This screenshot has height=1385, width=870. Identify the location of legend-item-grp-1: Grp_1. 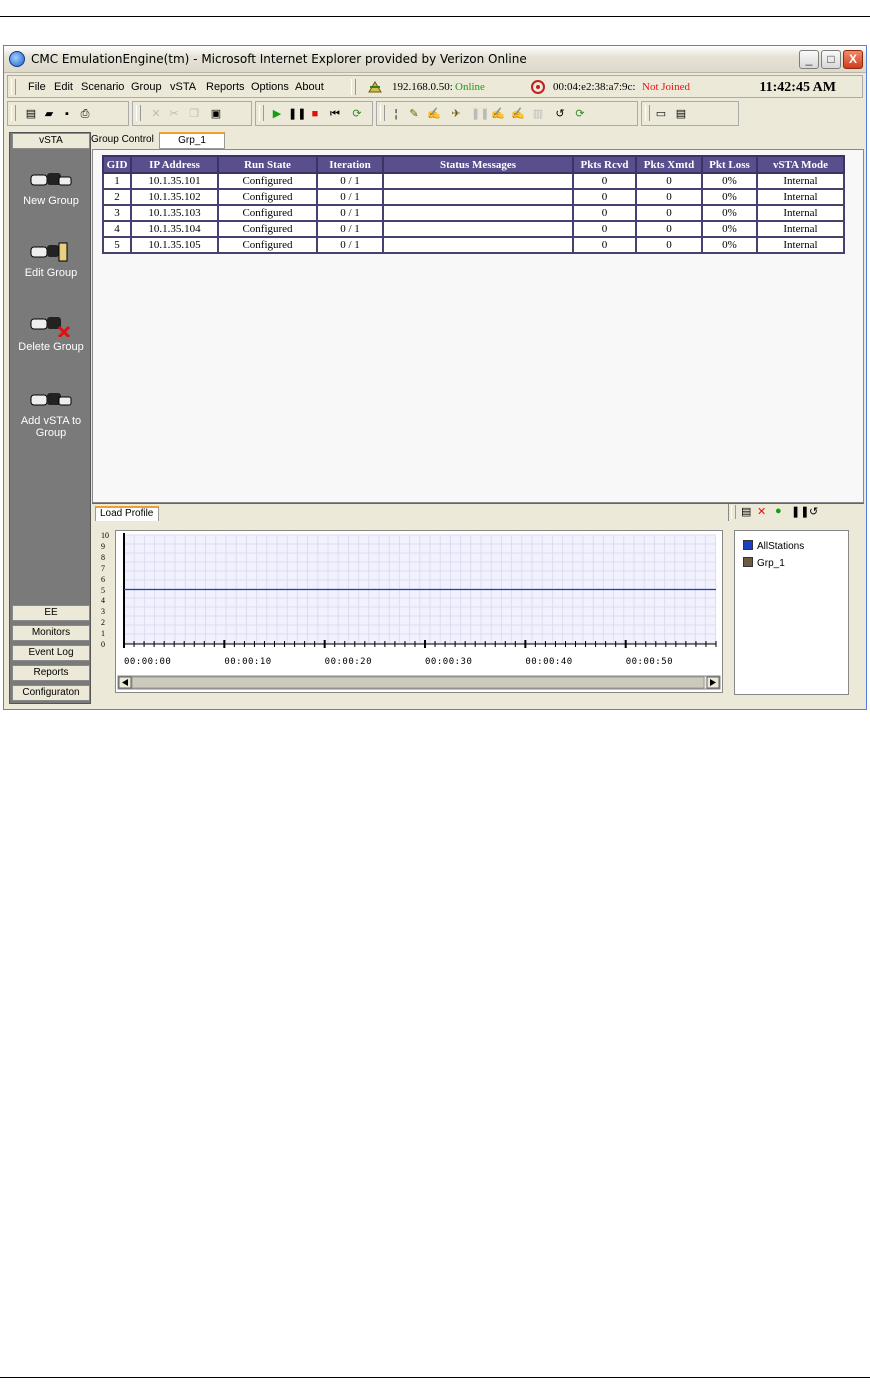
(764, 563).